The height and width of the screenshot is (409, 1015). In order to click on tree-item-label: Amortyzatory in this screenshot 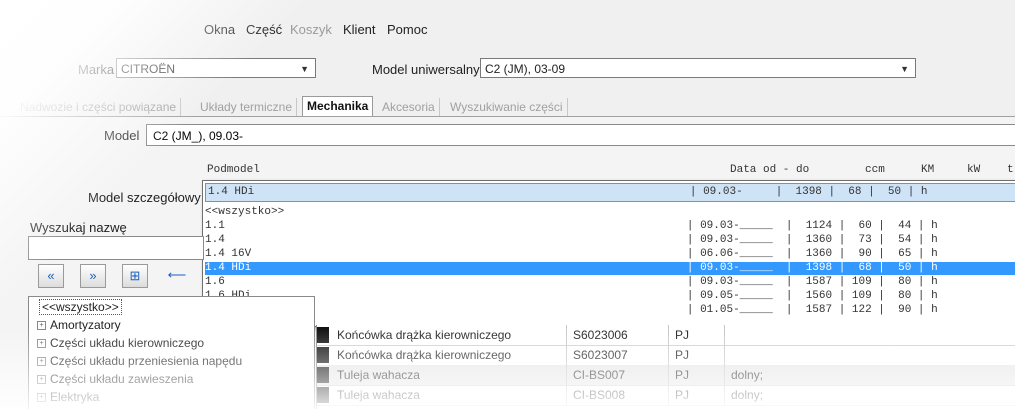, I will do `click(85, 325)`.